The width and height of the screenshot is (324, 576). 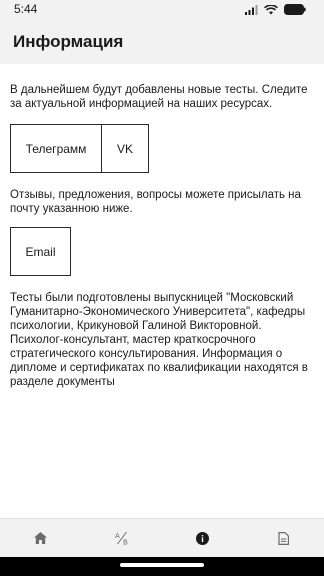 I want to click on home-icon, so click(x=40, y=538).